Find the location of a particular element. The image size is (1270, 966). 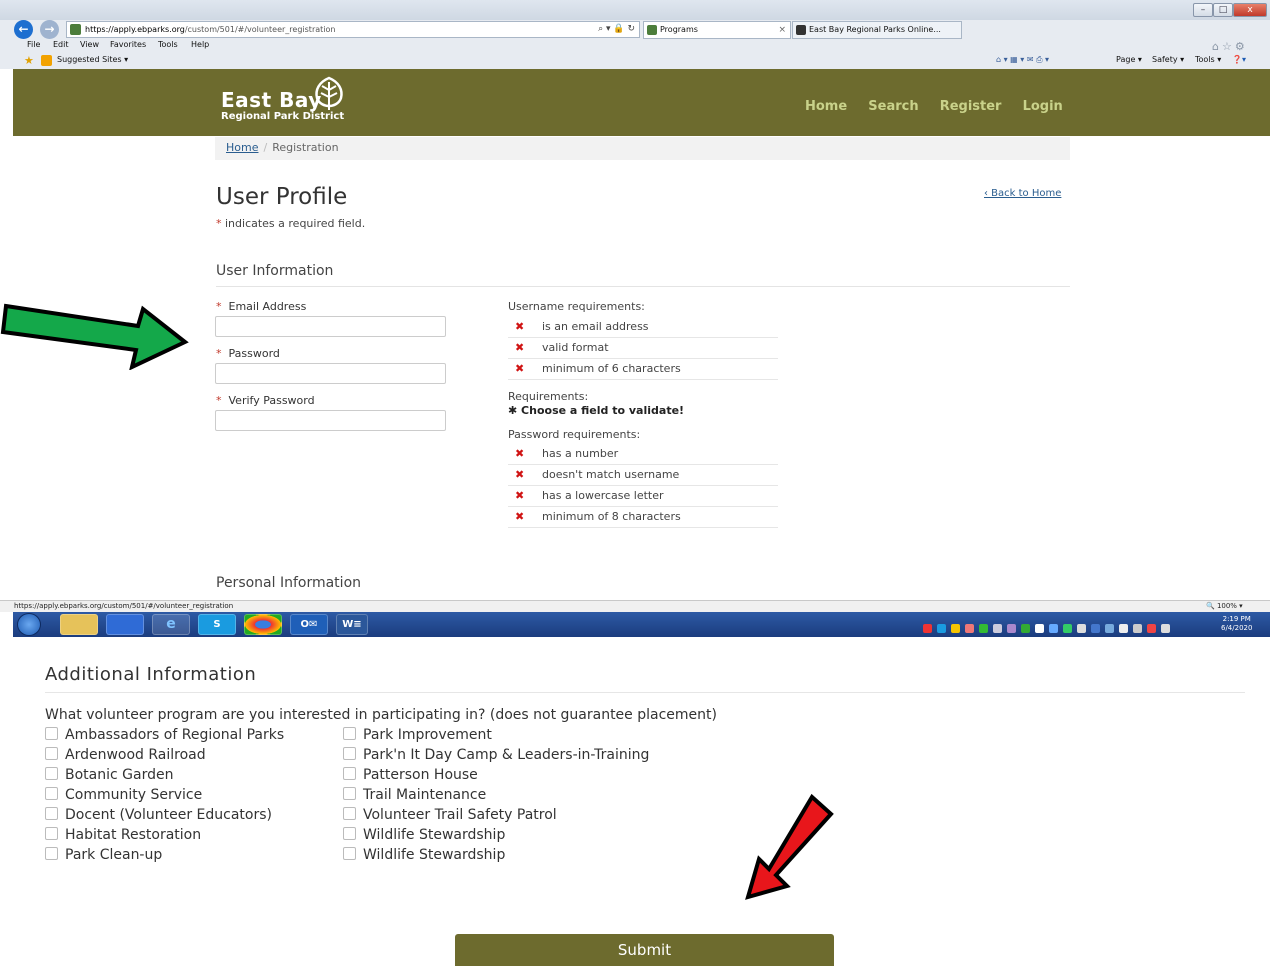

favorites-star-icon: ★ is located at coordinates (29, 60).